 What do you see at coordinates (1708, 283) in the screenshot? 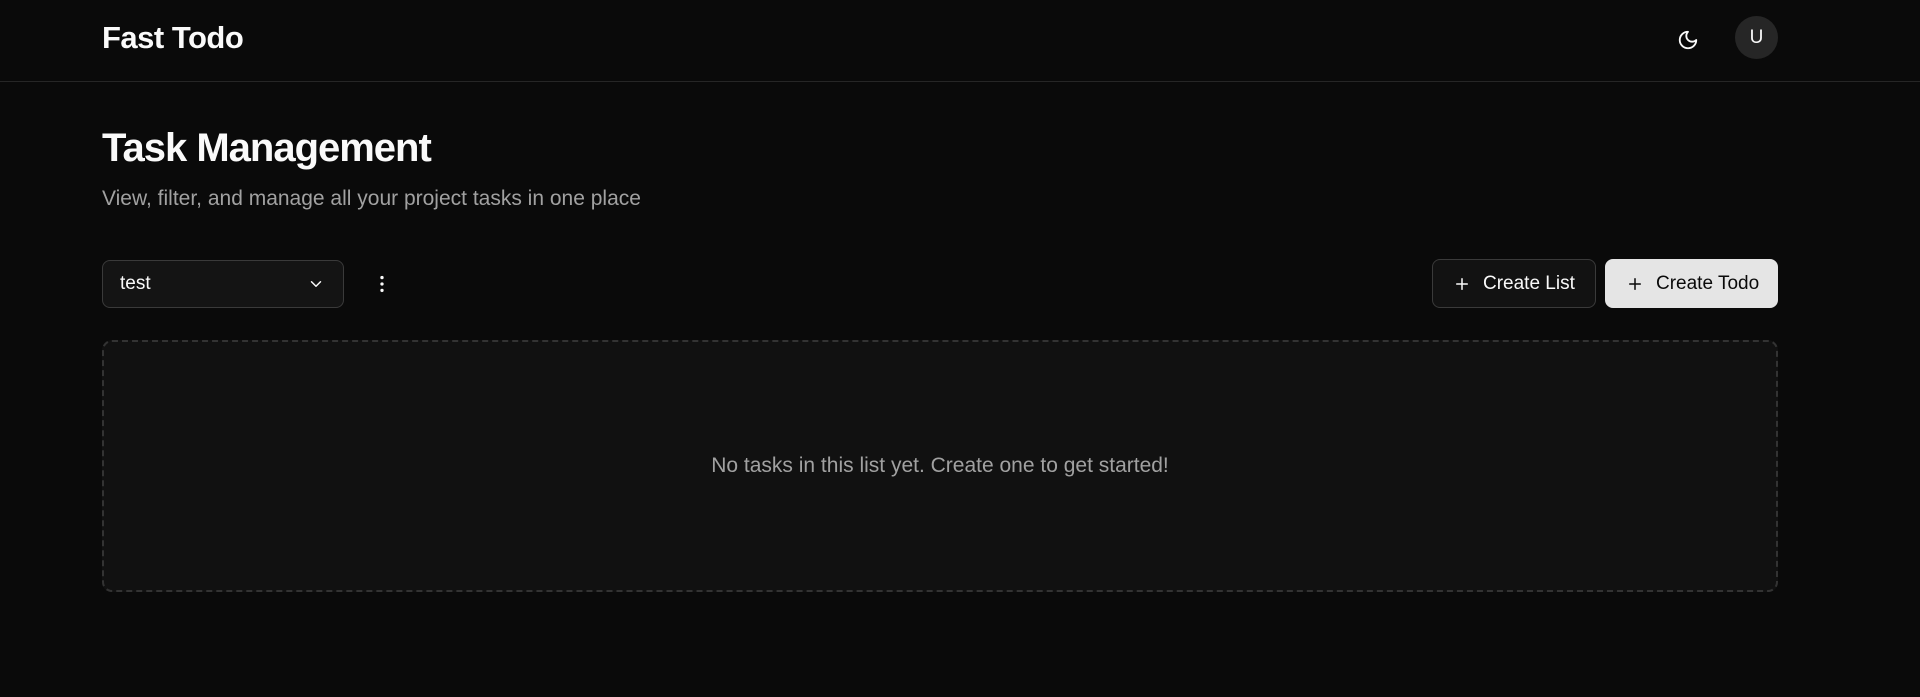
I see `create-todo-label: Create Todo` at bounding box center [1708, 283].